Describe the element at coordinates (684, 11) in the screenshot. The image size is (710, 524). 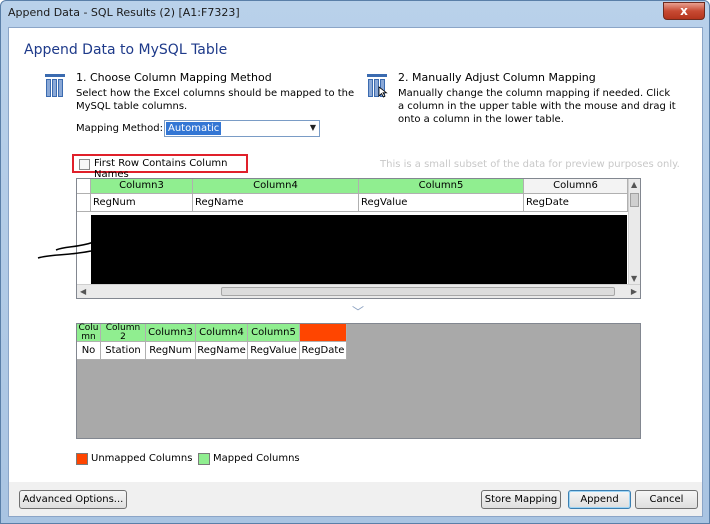
I see `close-button: x` at that location.